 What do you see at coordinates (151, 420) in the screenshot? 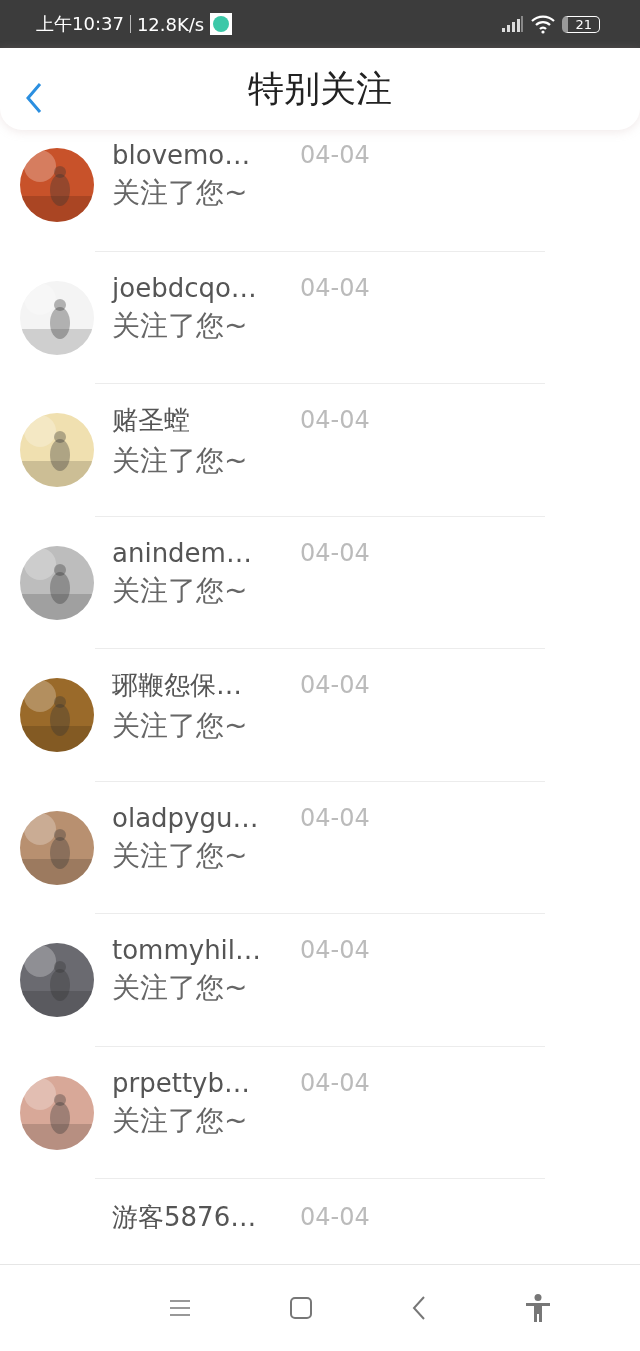
I see `user-name: 赌圣螳` at bounding box center [151, 420].